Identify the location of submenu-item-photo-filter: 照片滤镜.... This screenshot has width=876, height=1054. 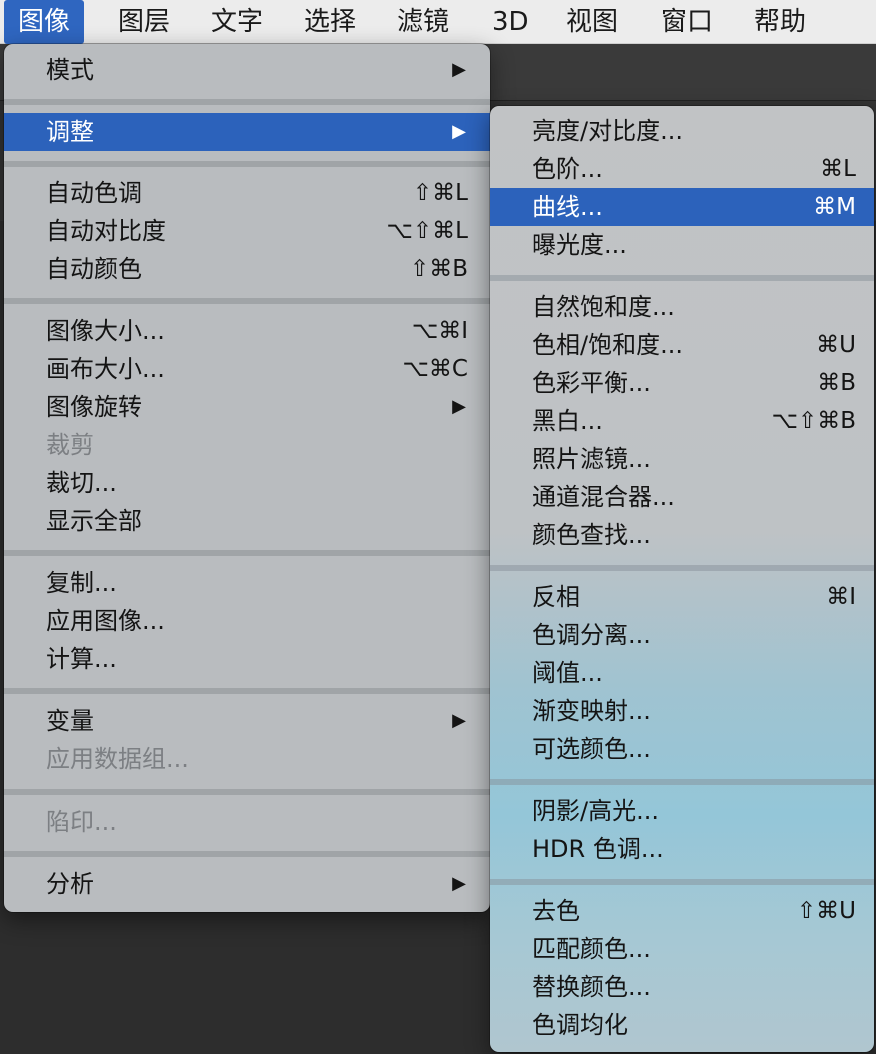
(682, 459).